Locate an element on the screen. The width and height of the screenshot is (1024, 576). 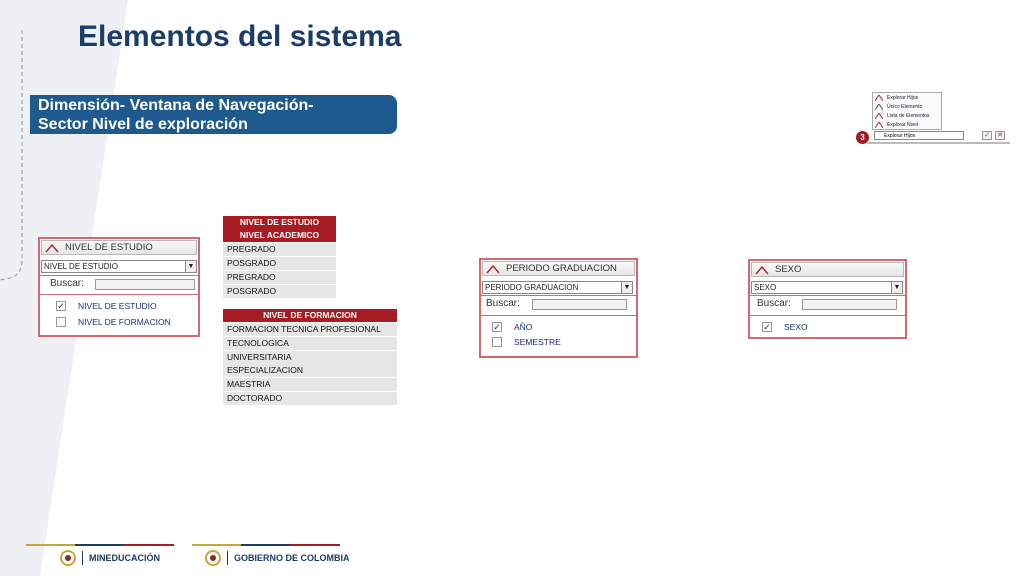
page-title: Elementos del sistema is located at coordinates (240, 36).